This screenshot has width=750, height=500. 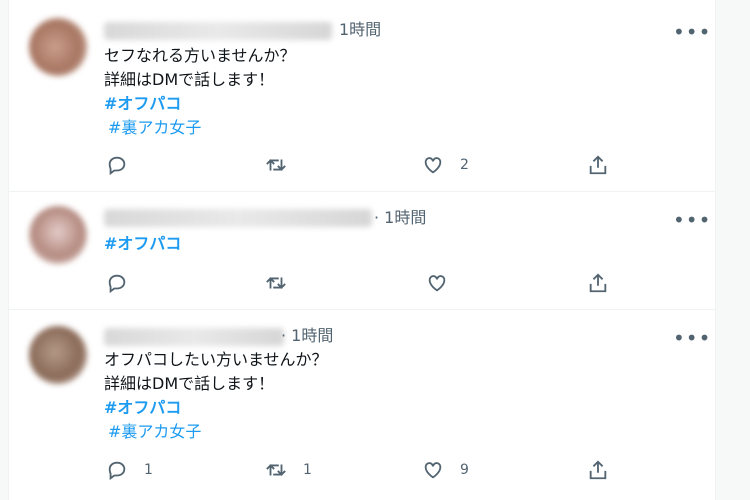 I want to click on tweet-text-line: オフパコしたい方いませんか？, so click(x=216, y=359).